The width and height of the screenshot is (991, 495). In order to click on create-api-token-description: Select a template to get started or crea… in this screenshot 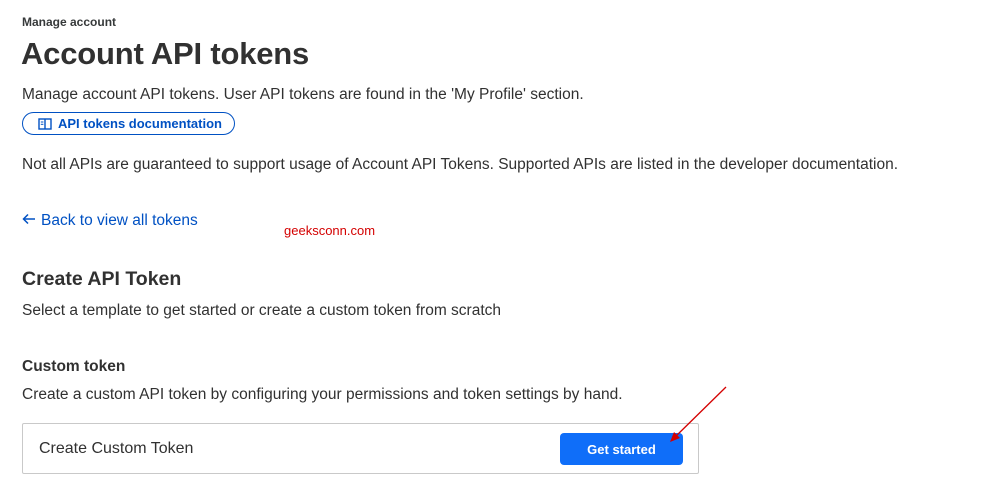, I will do `click(262, 310)`.